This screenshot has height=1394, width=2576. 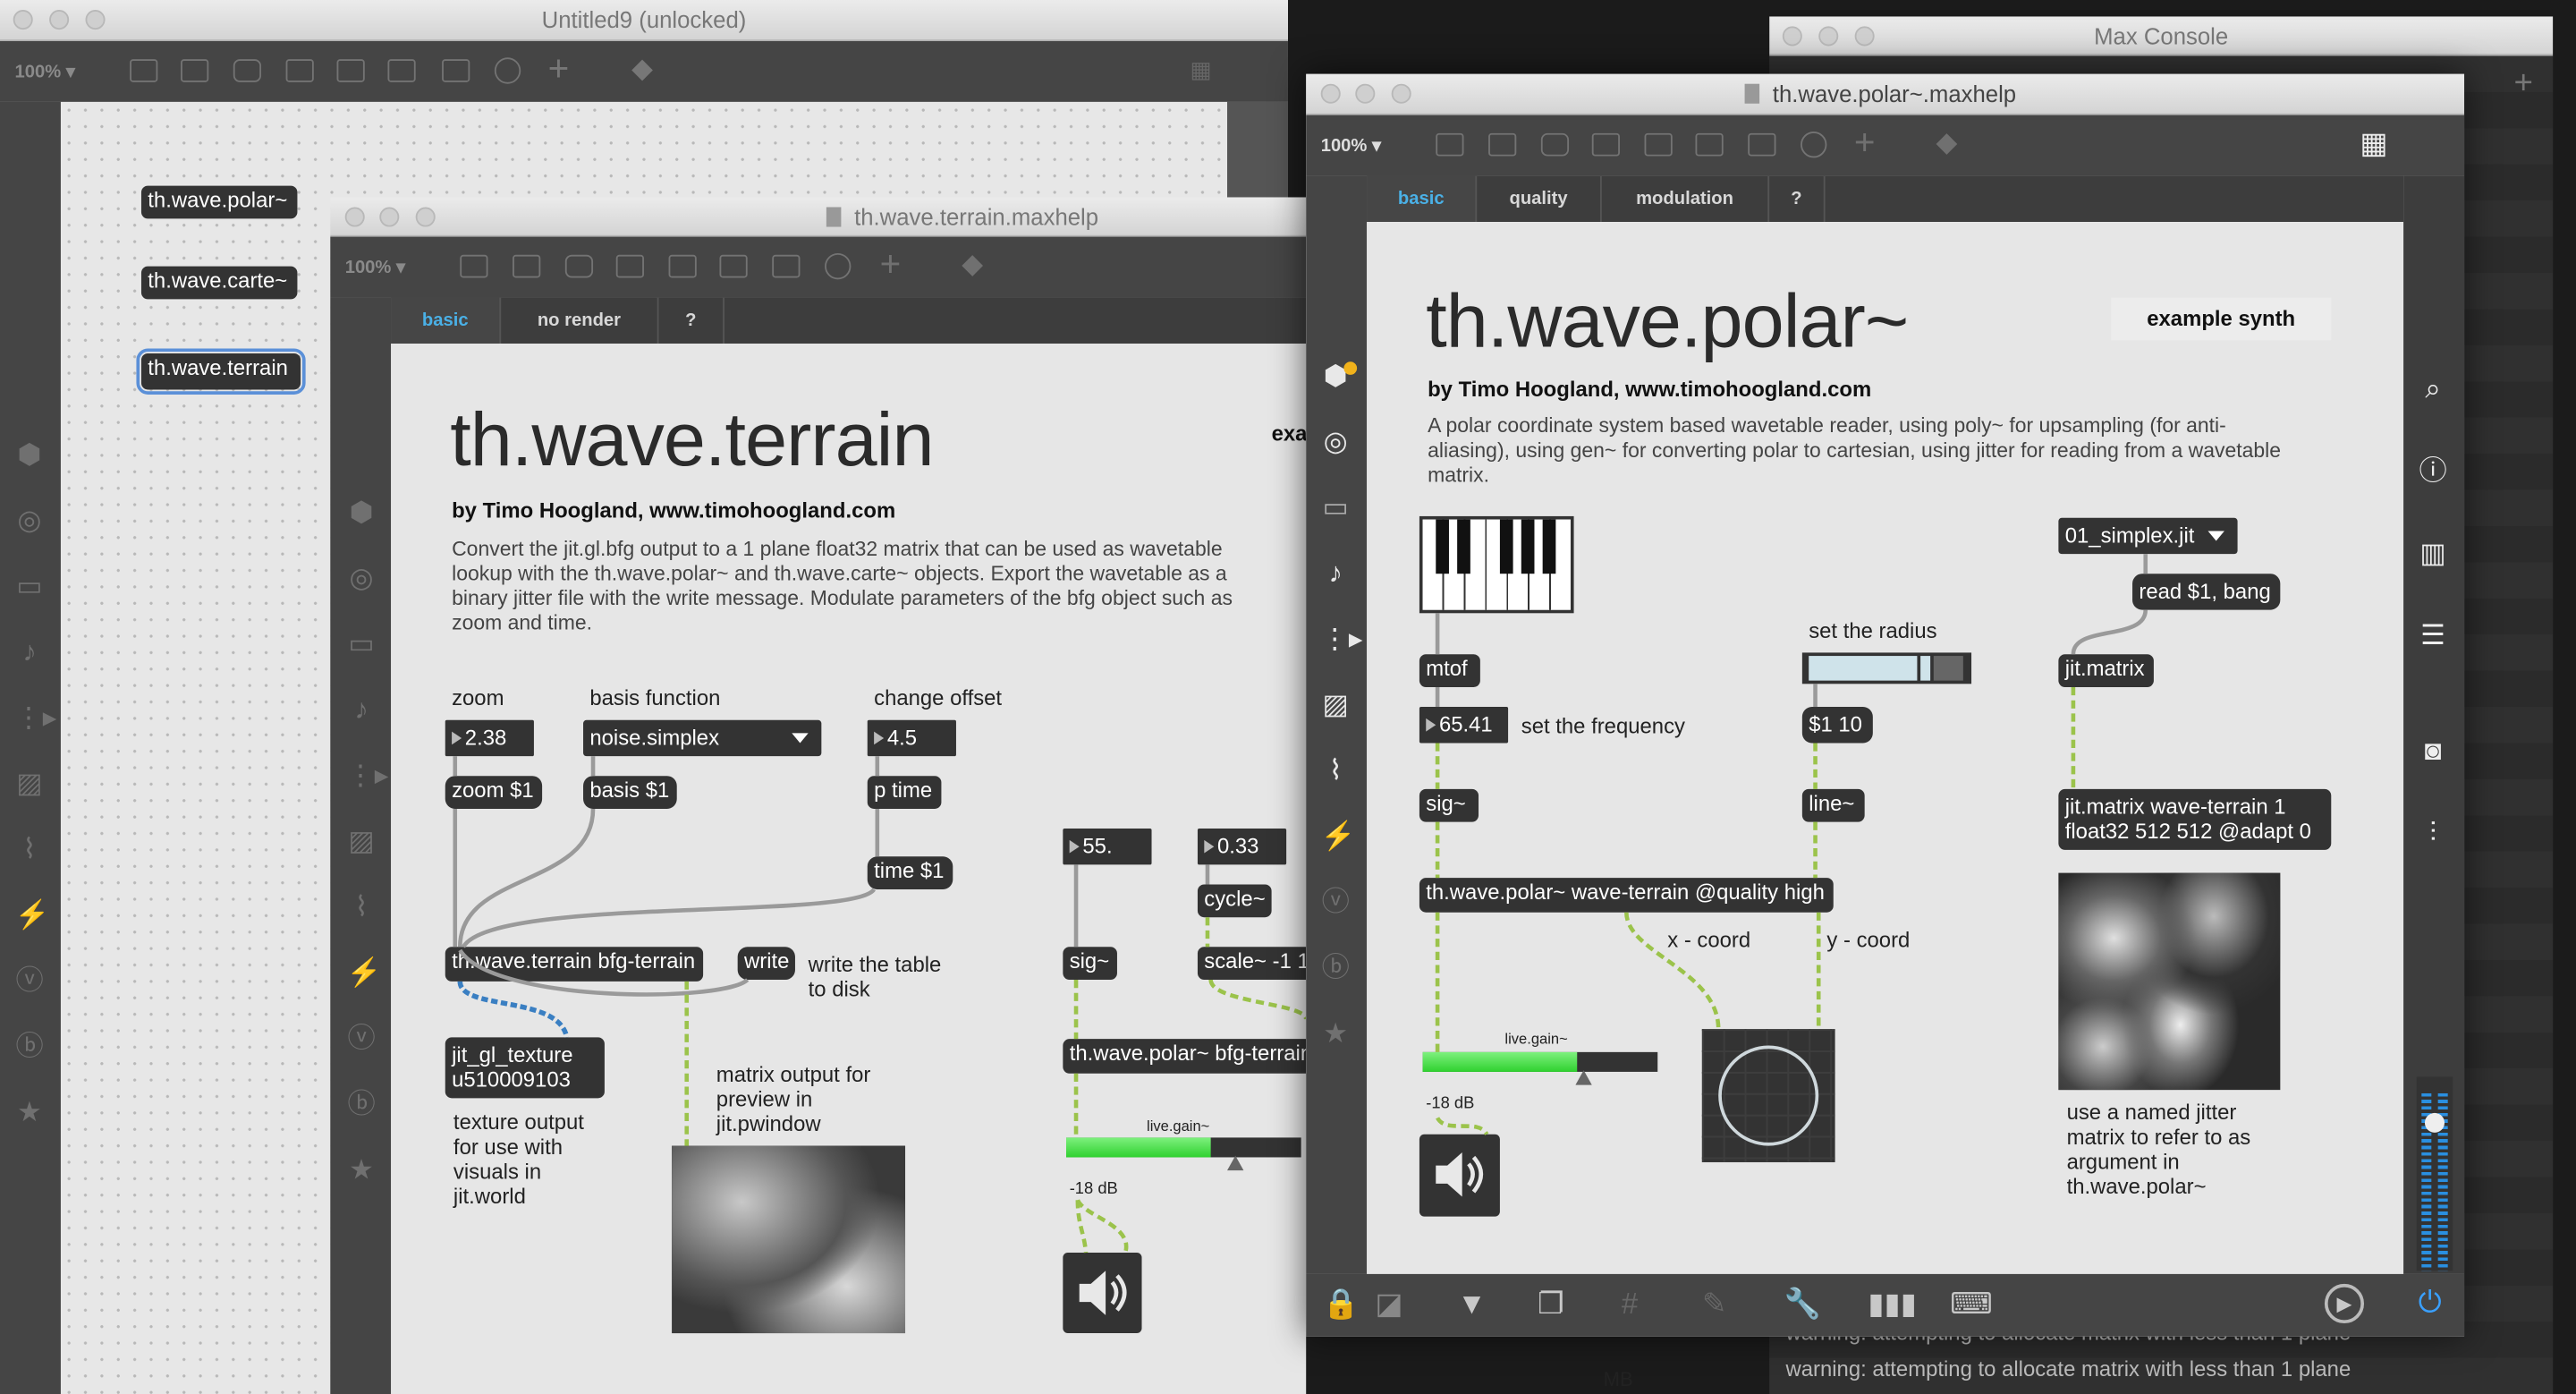 What do you see at coordinates (2434, 1122) in the screenshot?
I see `volume-knob-icon` at bounding box center [2434, 1122].